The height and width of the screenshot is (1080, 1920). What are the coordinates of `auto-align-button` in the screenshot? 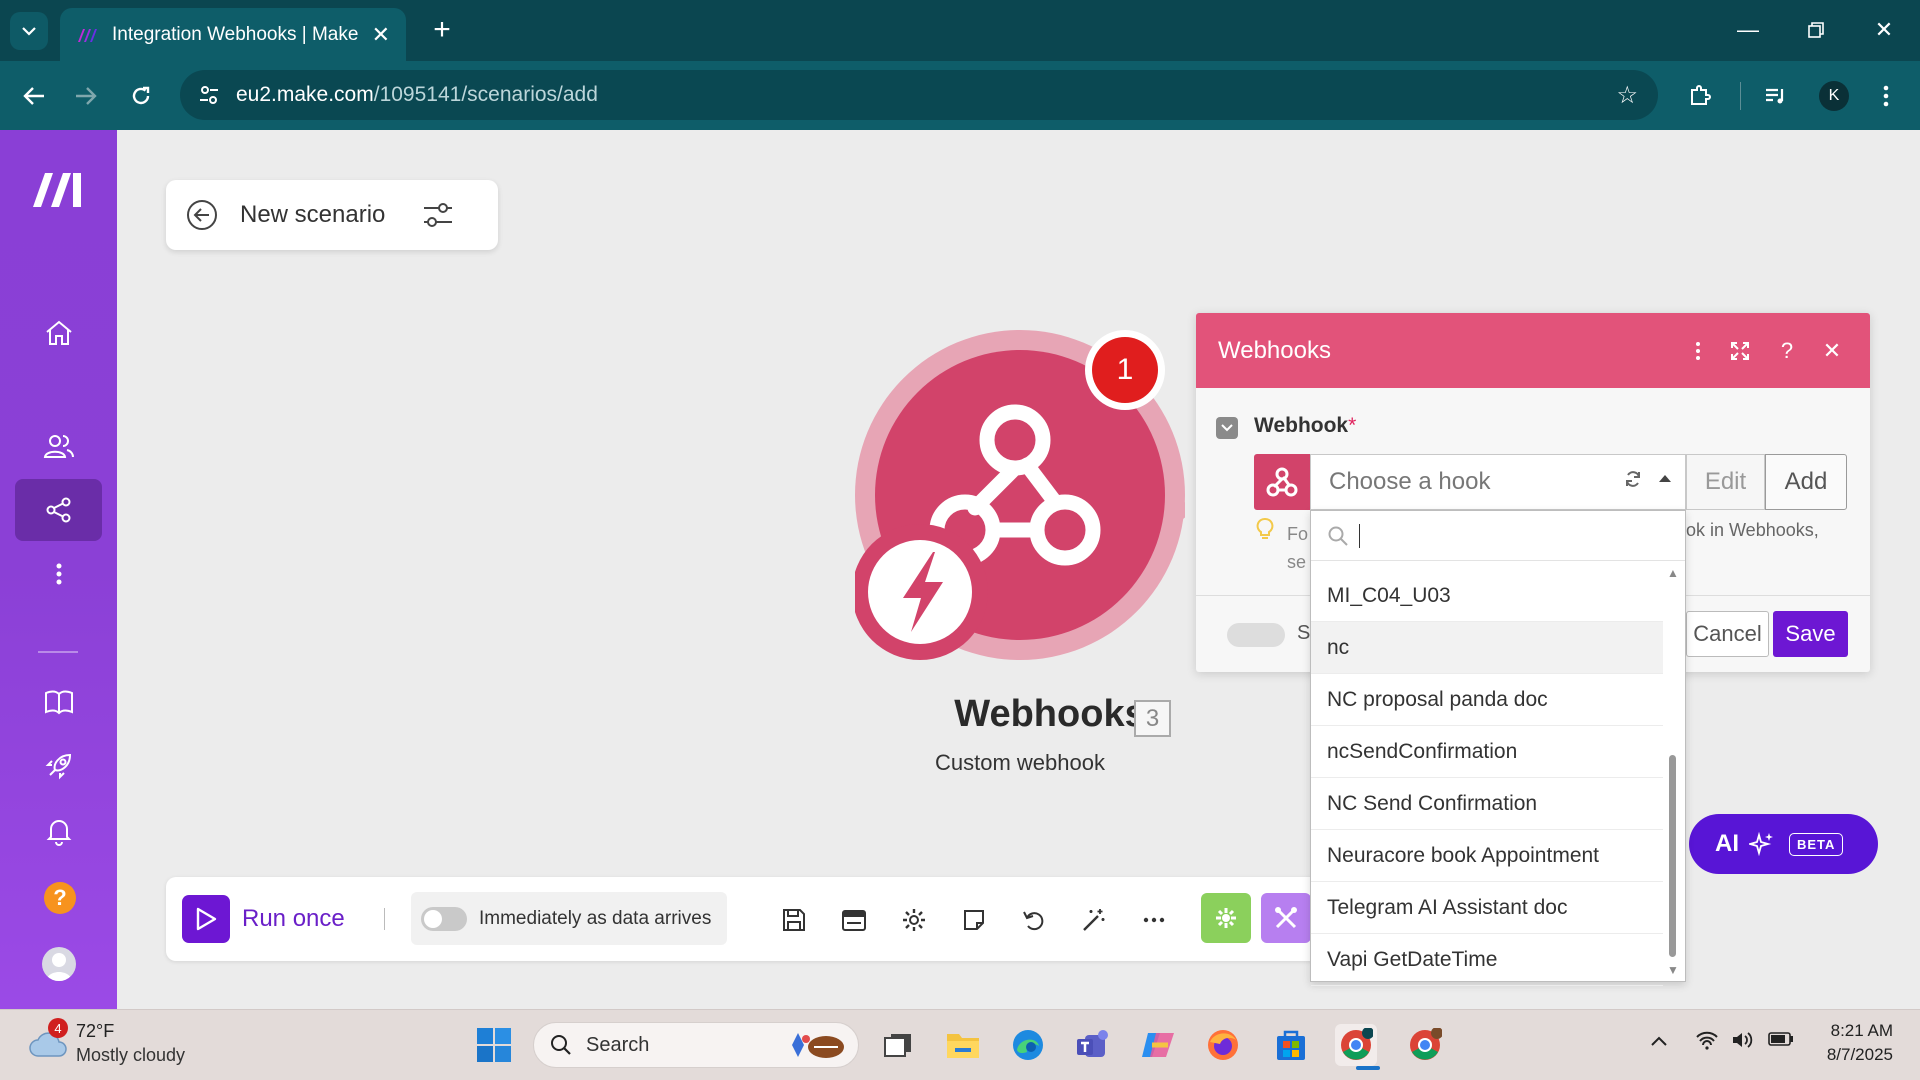 It's located at (1094, 920).